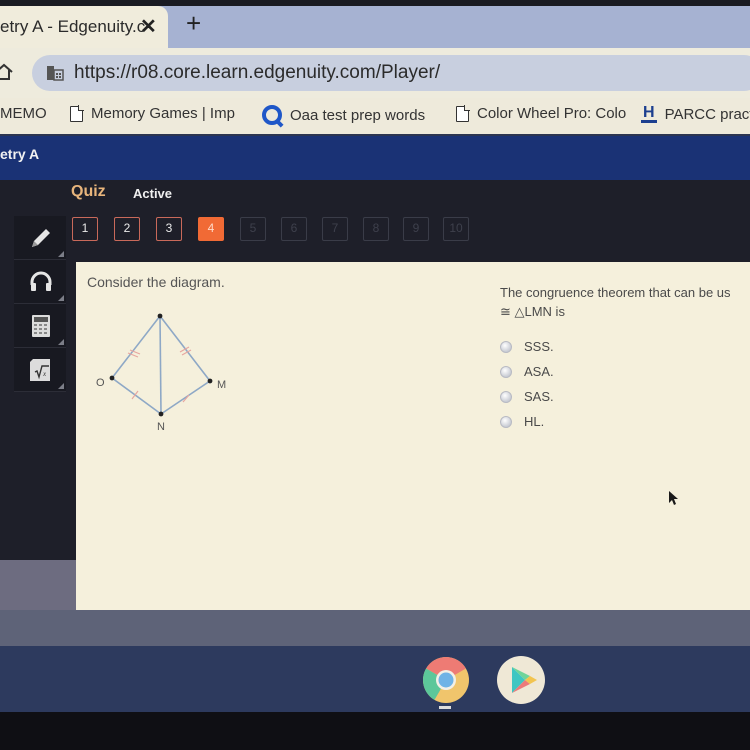 This screenshot has height=750, width=750. I want to click on question-line-1: The congruence theorem that can be us, so click(615, 292).